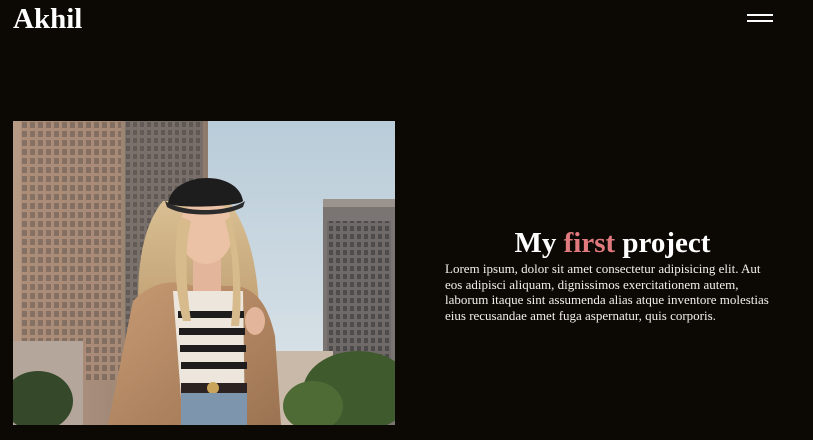  Describe the element at coordinates (589, 243) in the screenshot. I see `title-accent-word: first` at that location.